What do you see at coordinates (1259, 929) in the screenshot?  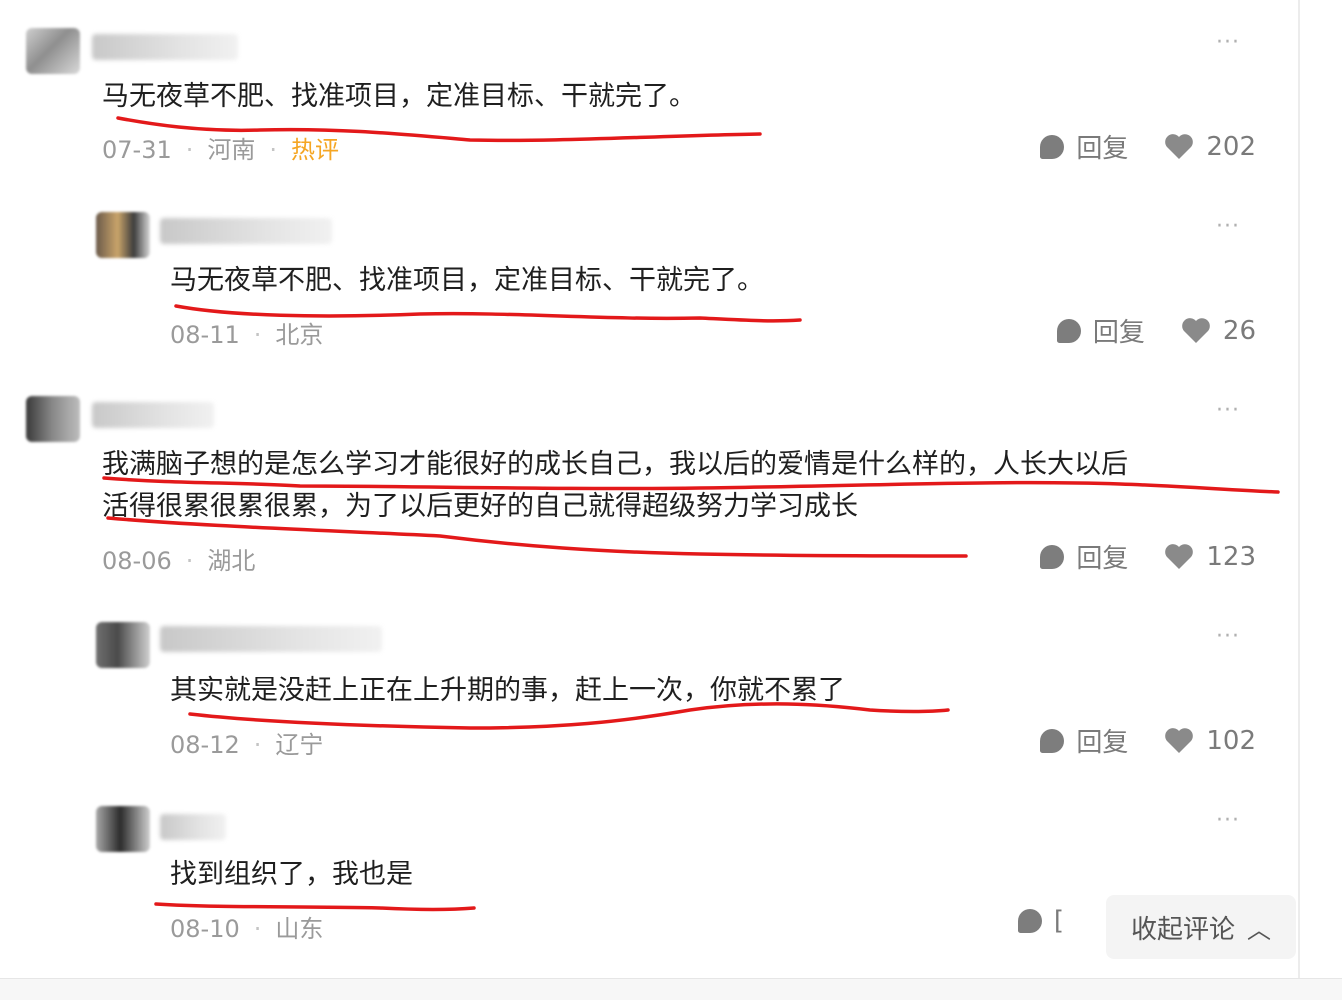 I see `chevron-up-icon: ︿` at bounding box center [1259, 929].